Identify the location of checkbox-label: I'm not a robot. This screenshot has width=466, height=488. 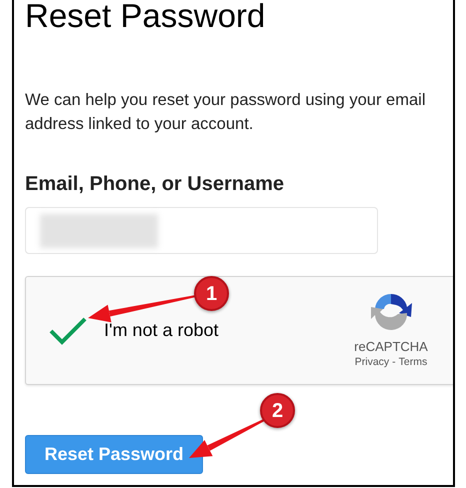
(161, 330).